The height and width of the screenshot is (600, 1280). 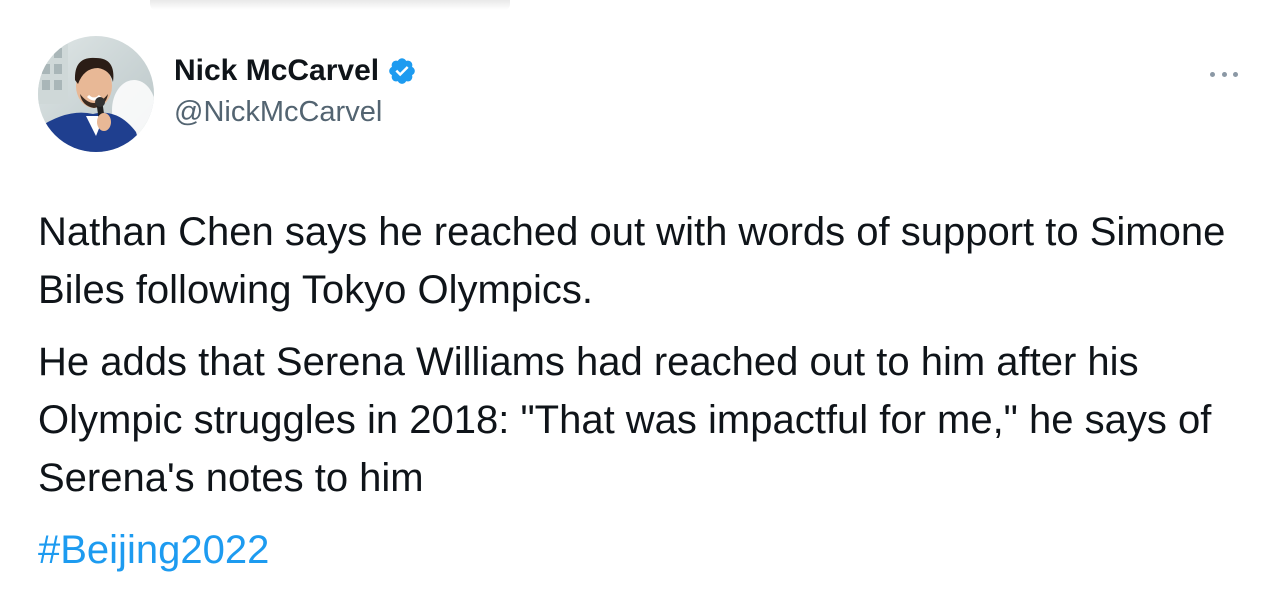 I want to click on hashtag-link: #Beijing2022, so click(x=153, y=550).